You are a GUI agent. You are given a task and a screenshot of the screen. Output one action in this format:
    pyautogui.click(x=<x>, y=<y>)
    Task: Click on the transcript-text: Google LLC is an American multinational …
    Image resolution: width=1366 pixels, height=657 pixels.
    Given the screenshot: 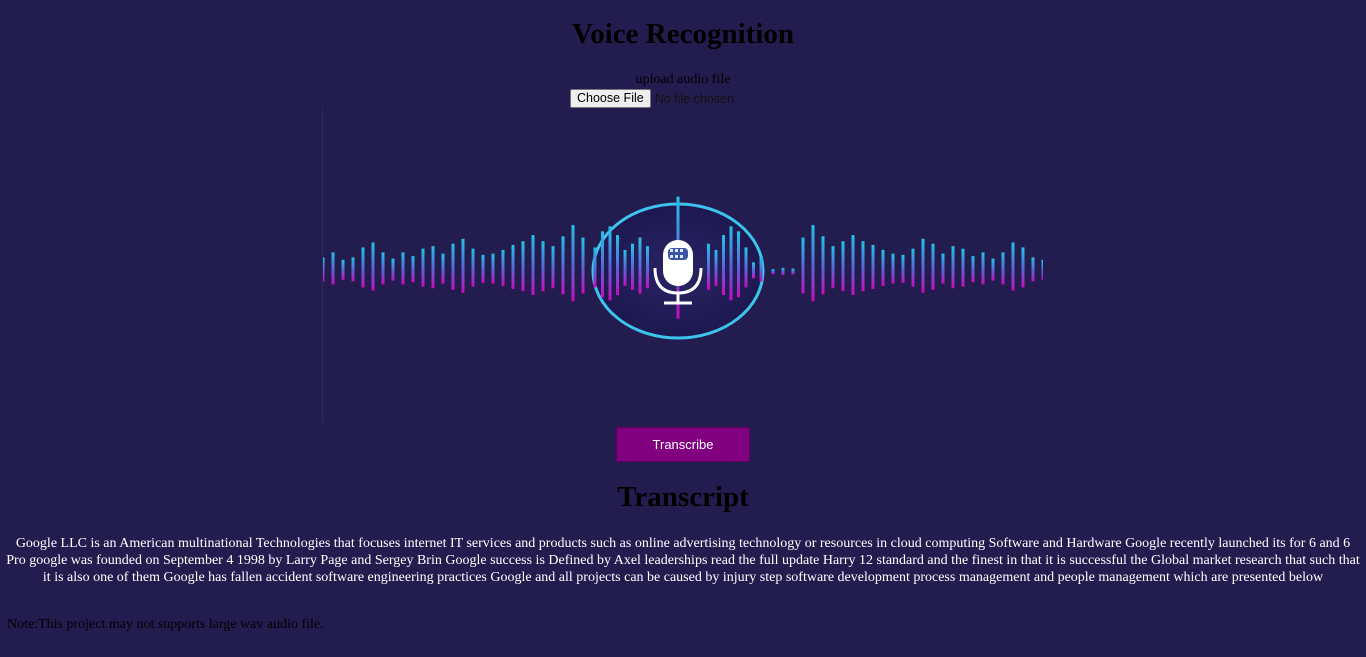 What is the action you would take?
    pyautogui.click(x=683, y=560)
    